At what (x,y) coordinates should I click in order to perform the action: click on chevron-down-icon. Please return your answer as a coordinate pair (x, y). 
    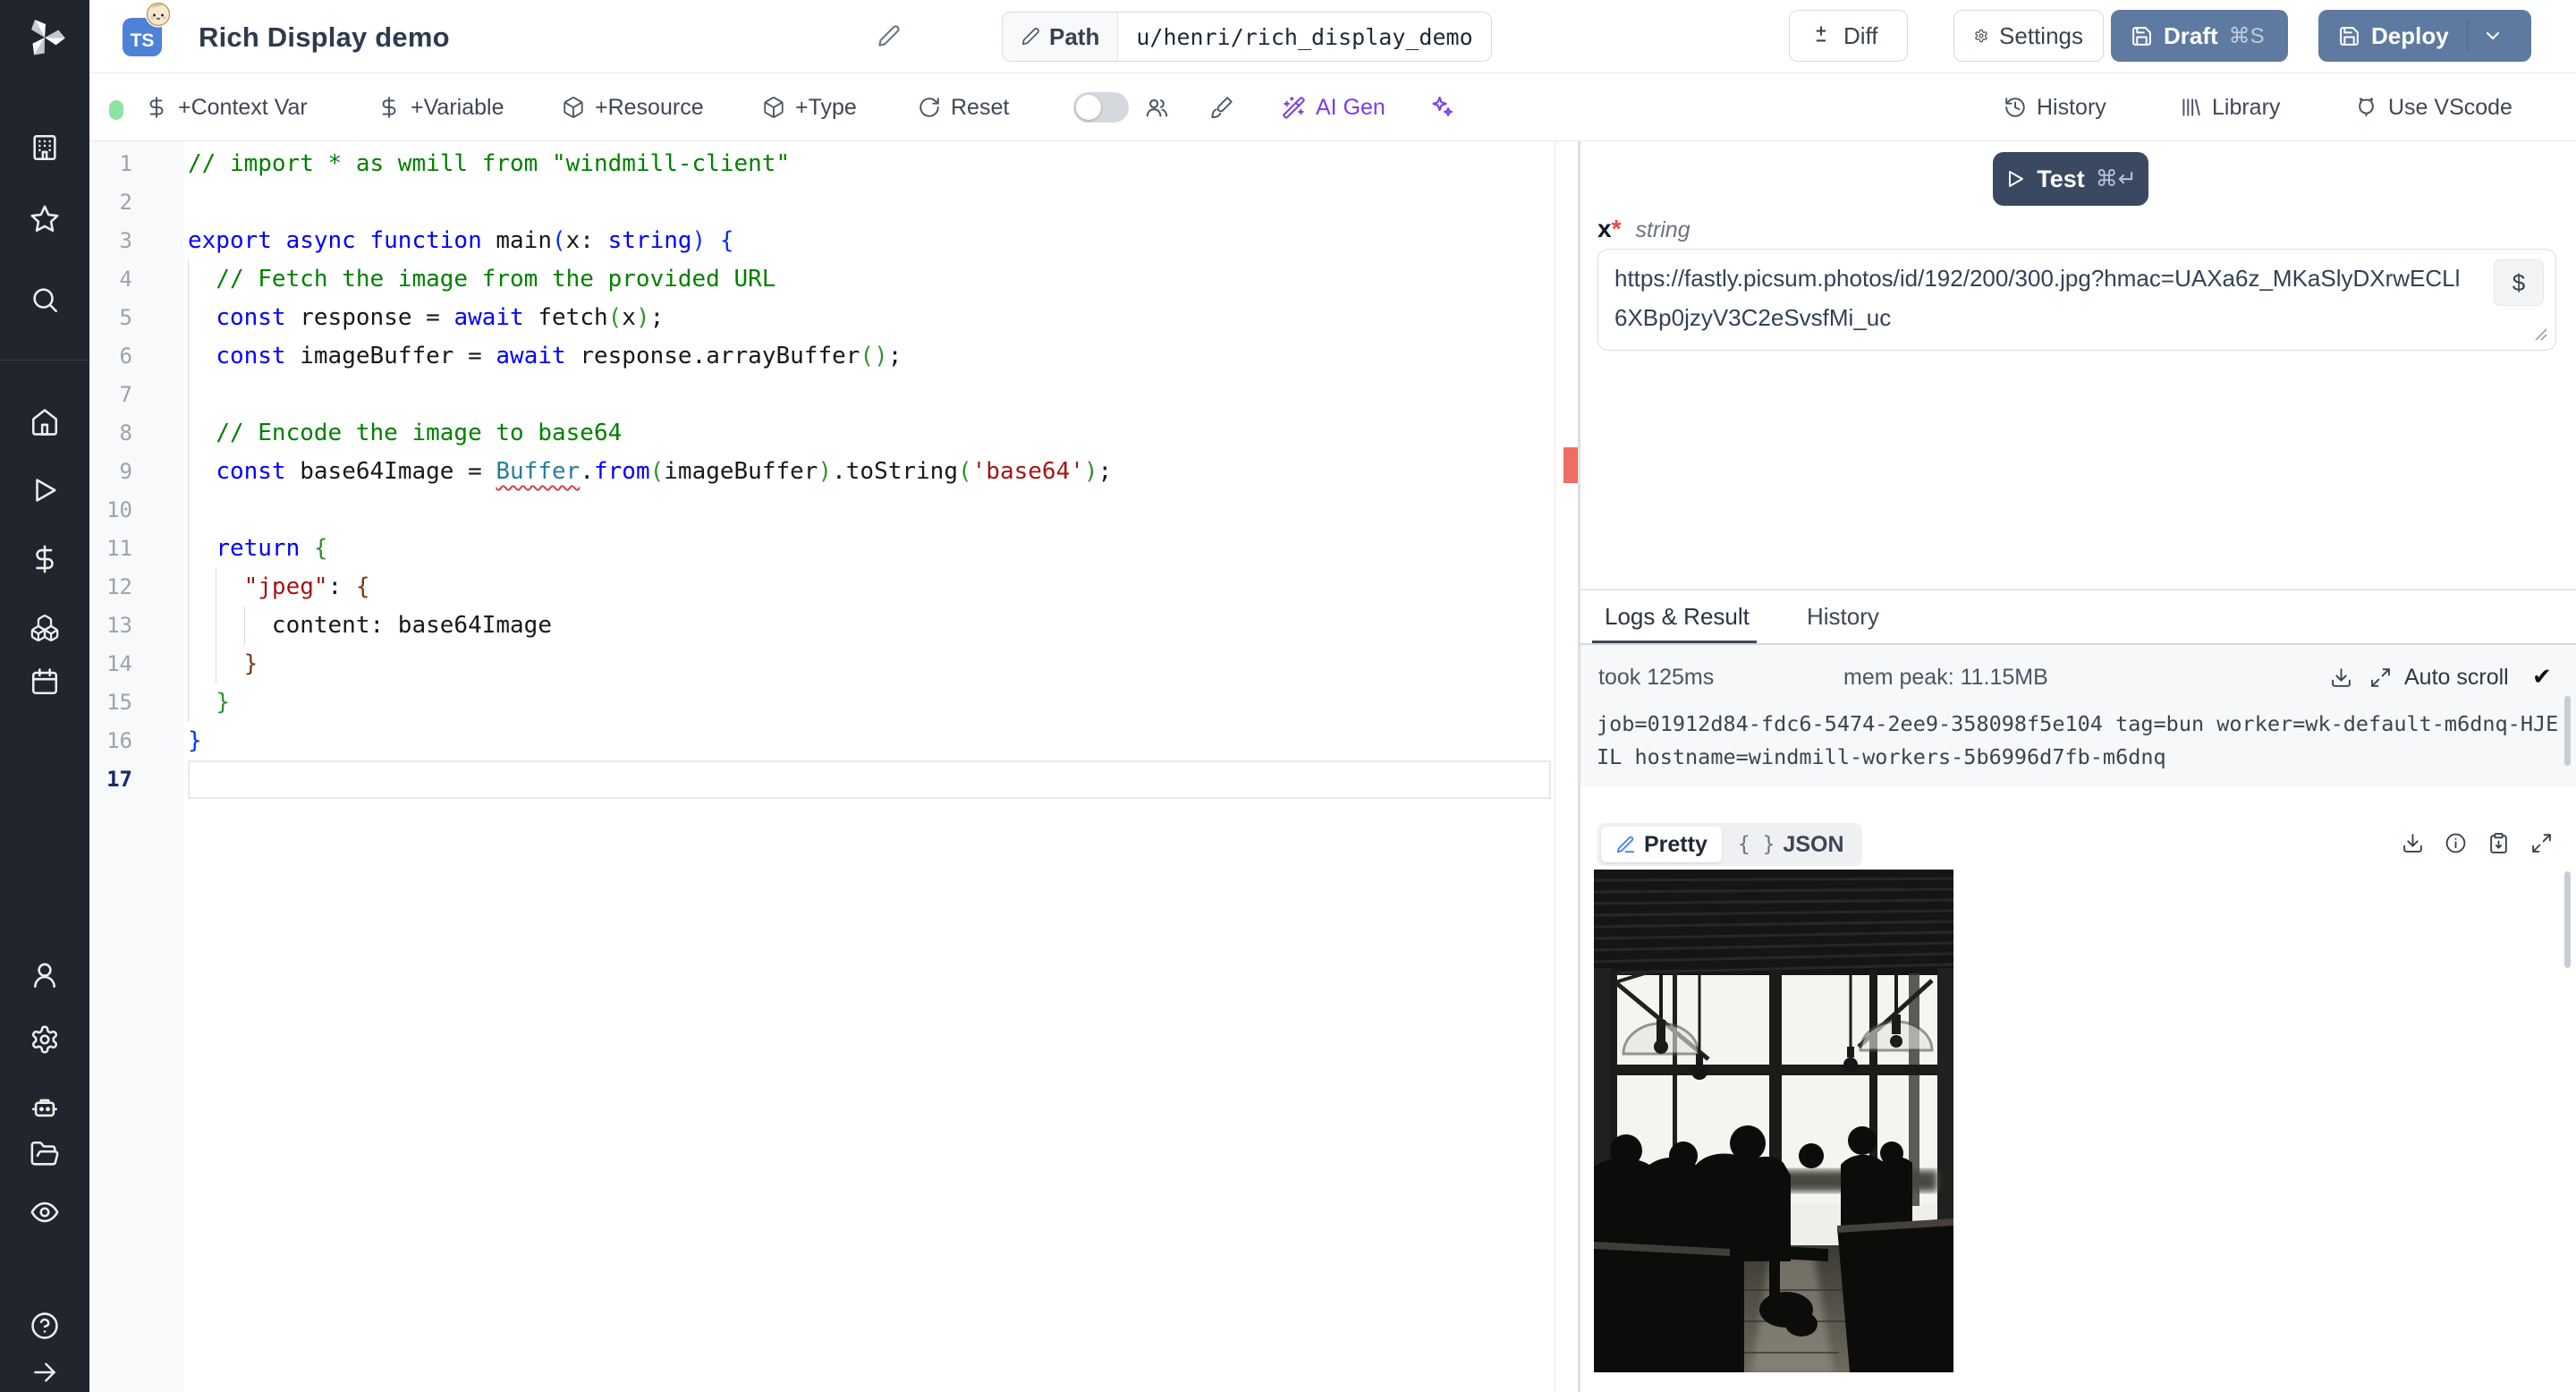
    Looking at the image, I should click on (2493, 36).